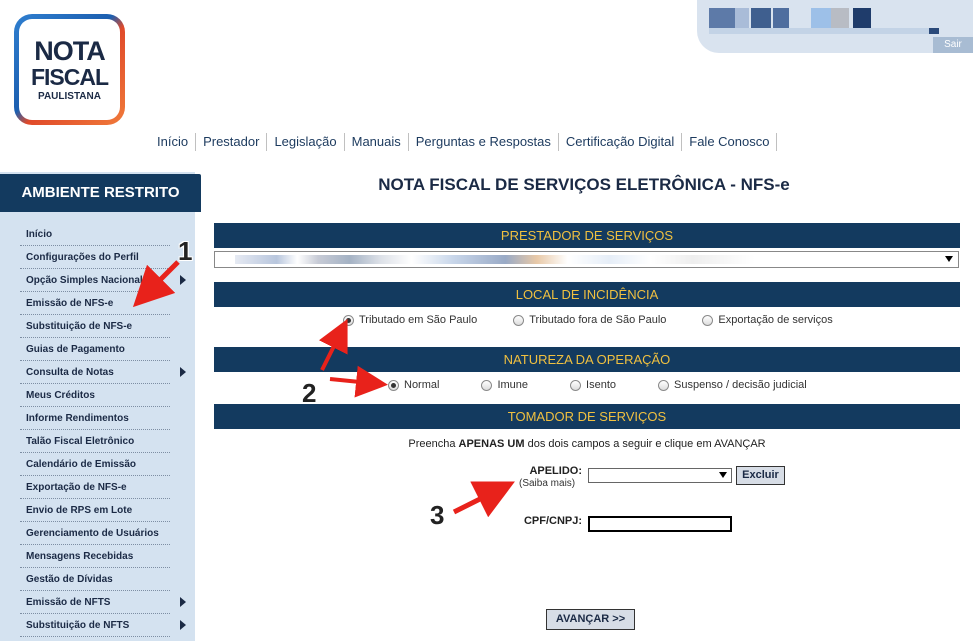 The height and width of the screenshot is (641, 973). Describe the element at coordinates (333, 344) in the screenshot. I see `annotation-arrow-2a` at that location.